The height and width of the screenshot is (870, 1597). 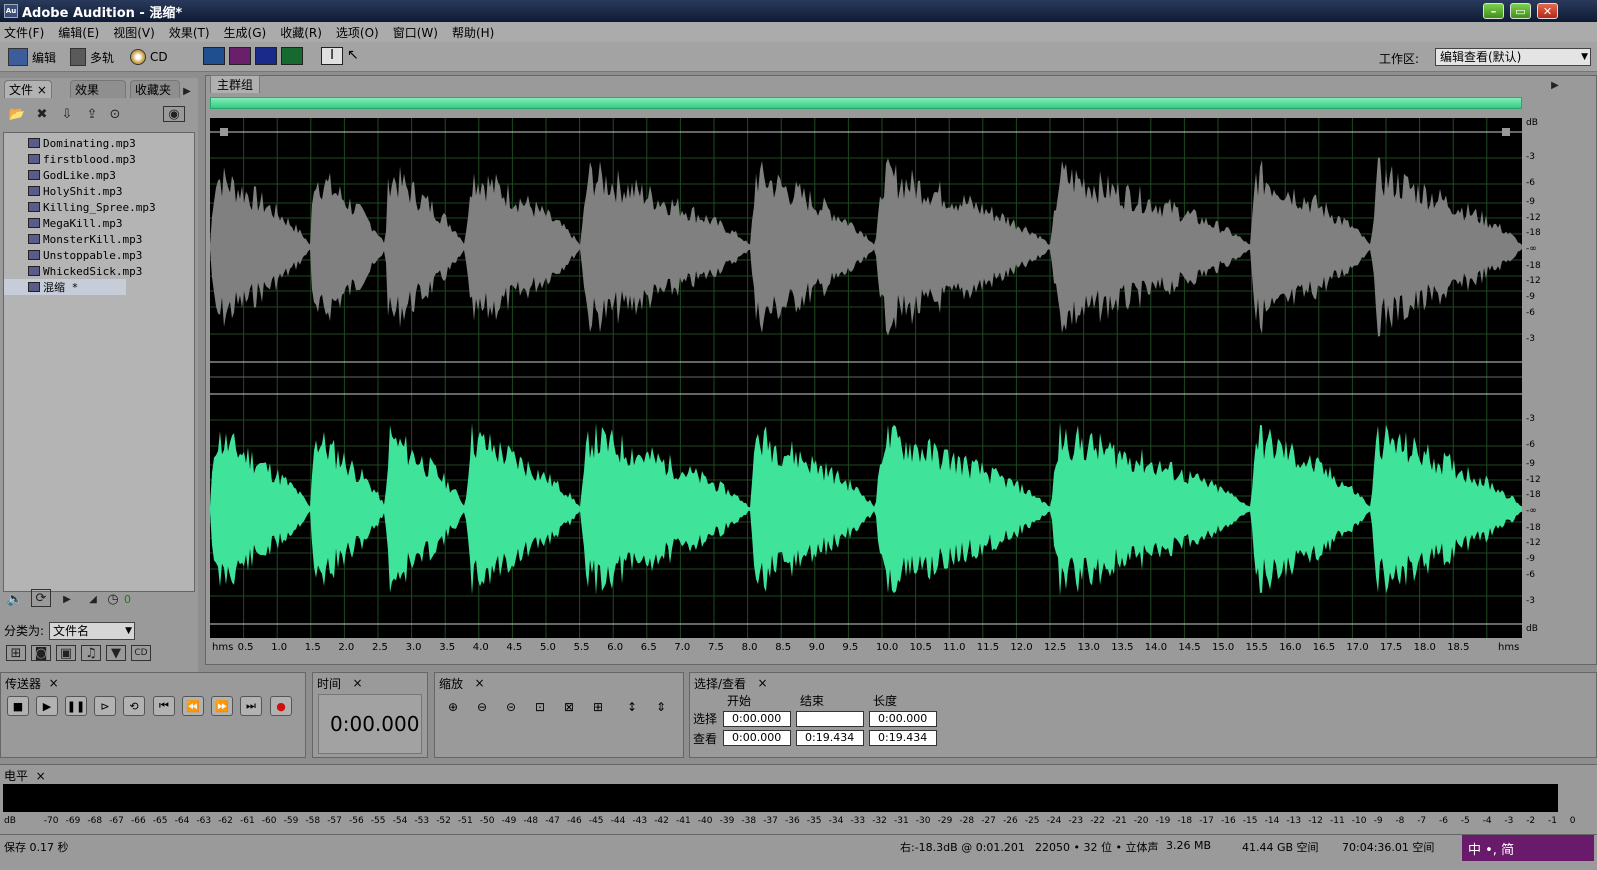 I want to click on time-select-tool-icon: I, so click(x=332, y=56).